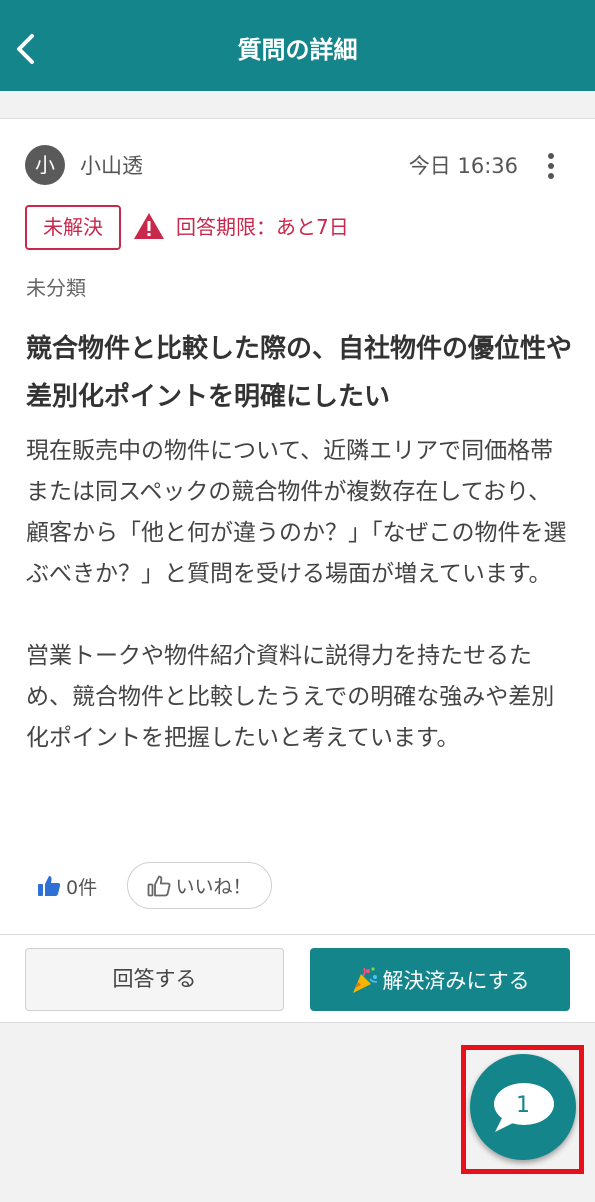 The width and height of the screenshot is (595, 1202). I want to click on like-button-label: いいね！, so click(213, 887).